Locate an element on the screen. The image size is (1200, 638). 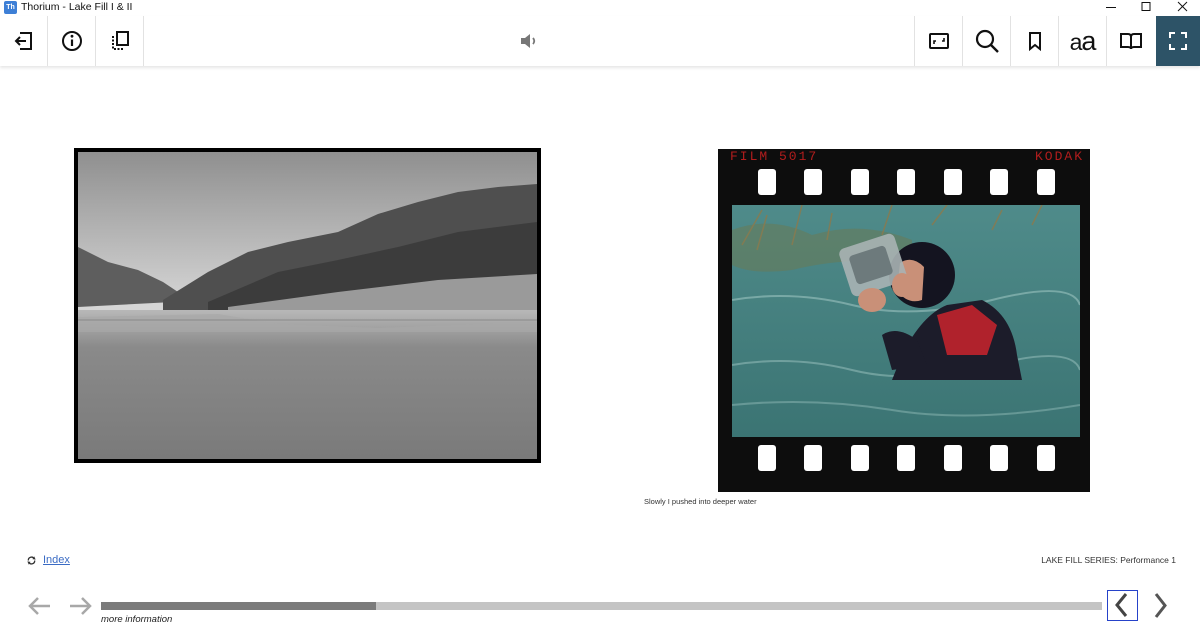
history-back-button is located at coordinates (40, 606).